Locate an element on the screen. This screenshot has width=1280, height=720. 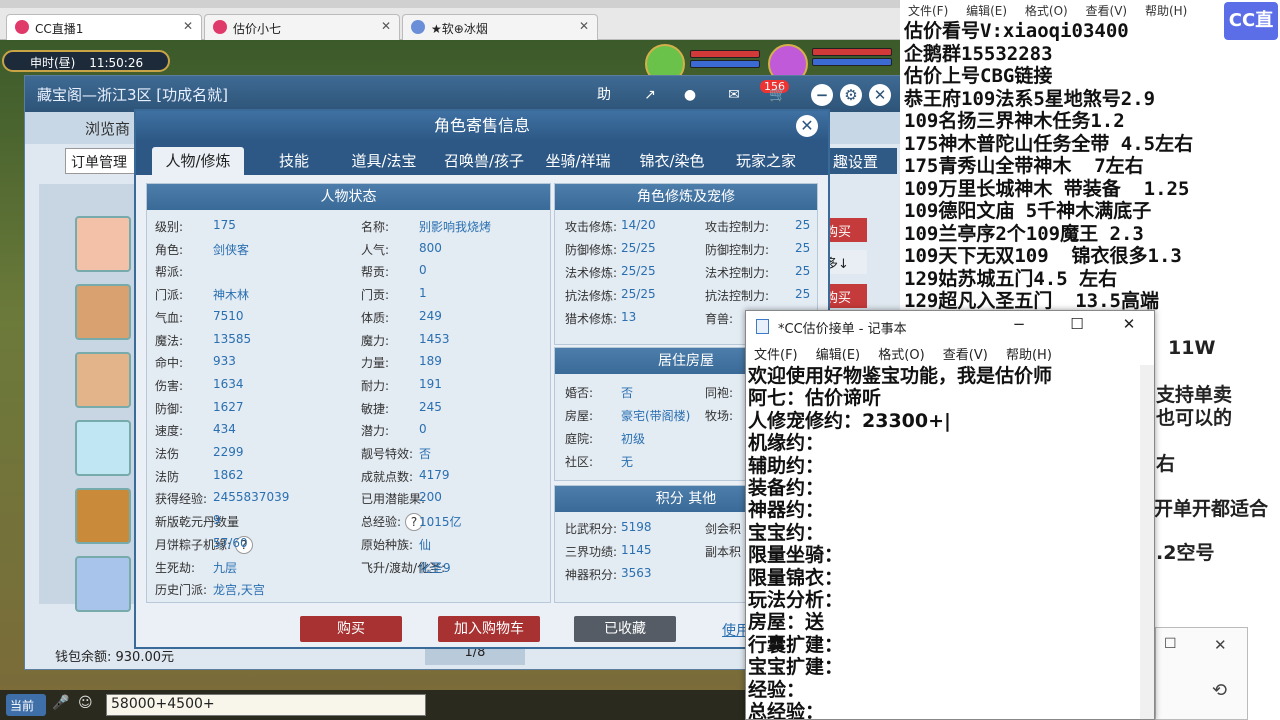
info-row: 三界功绩: 1145 is located at coordinates (608, 551).